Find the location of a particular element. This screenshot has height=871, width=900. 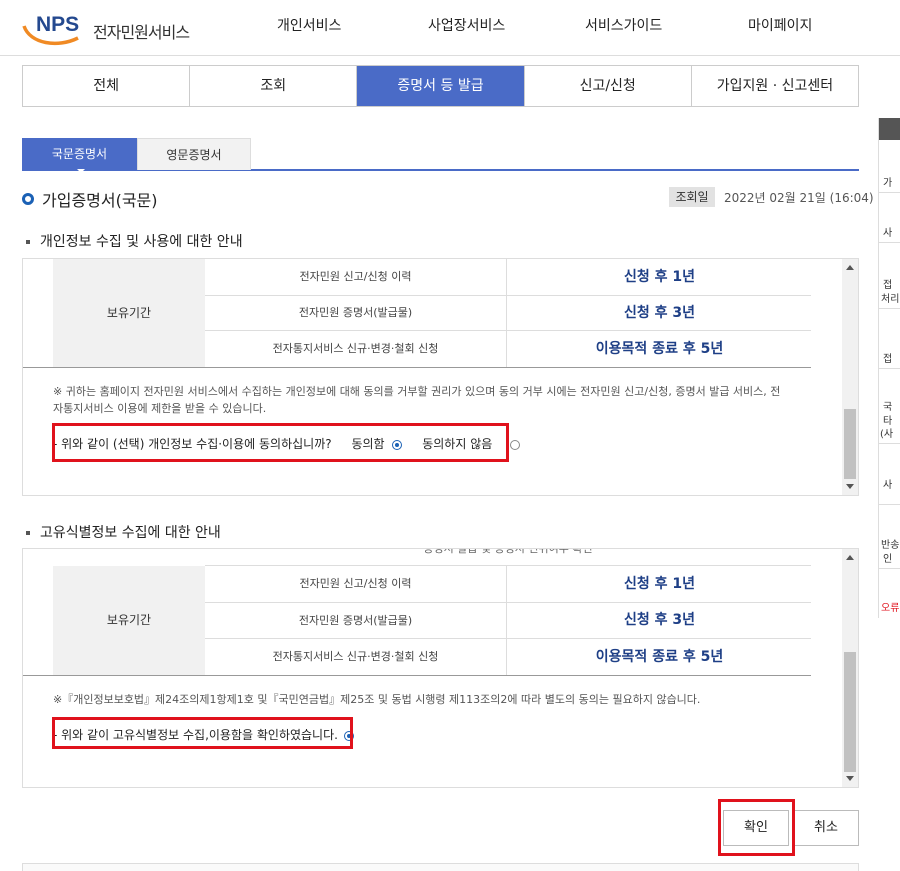

consent-highlight-box is located at coordinates (280, 442).